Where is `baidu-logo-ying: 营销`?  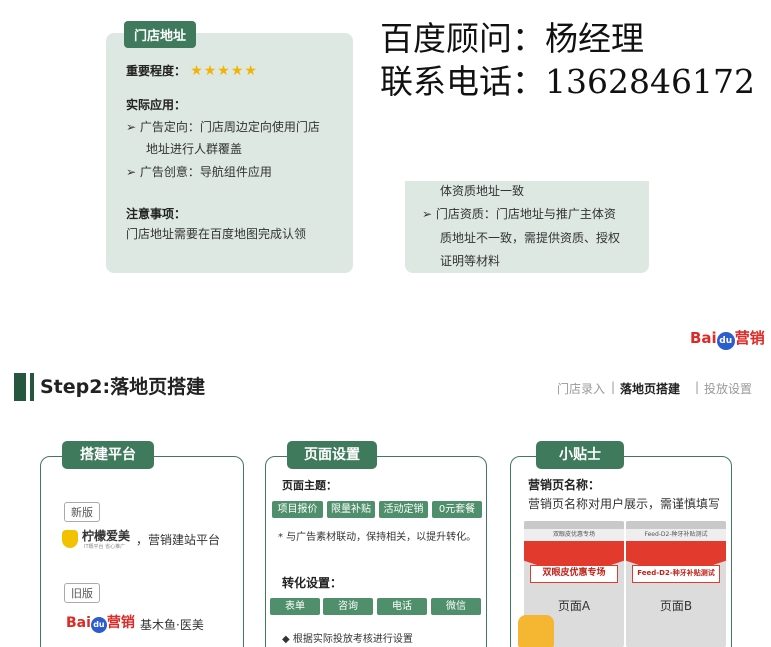
baidu-logo-ying: 营销 is located at coordinates (749, 338).